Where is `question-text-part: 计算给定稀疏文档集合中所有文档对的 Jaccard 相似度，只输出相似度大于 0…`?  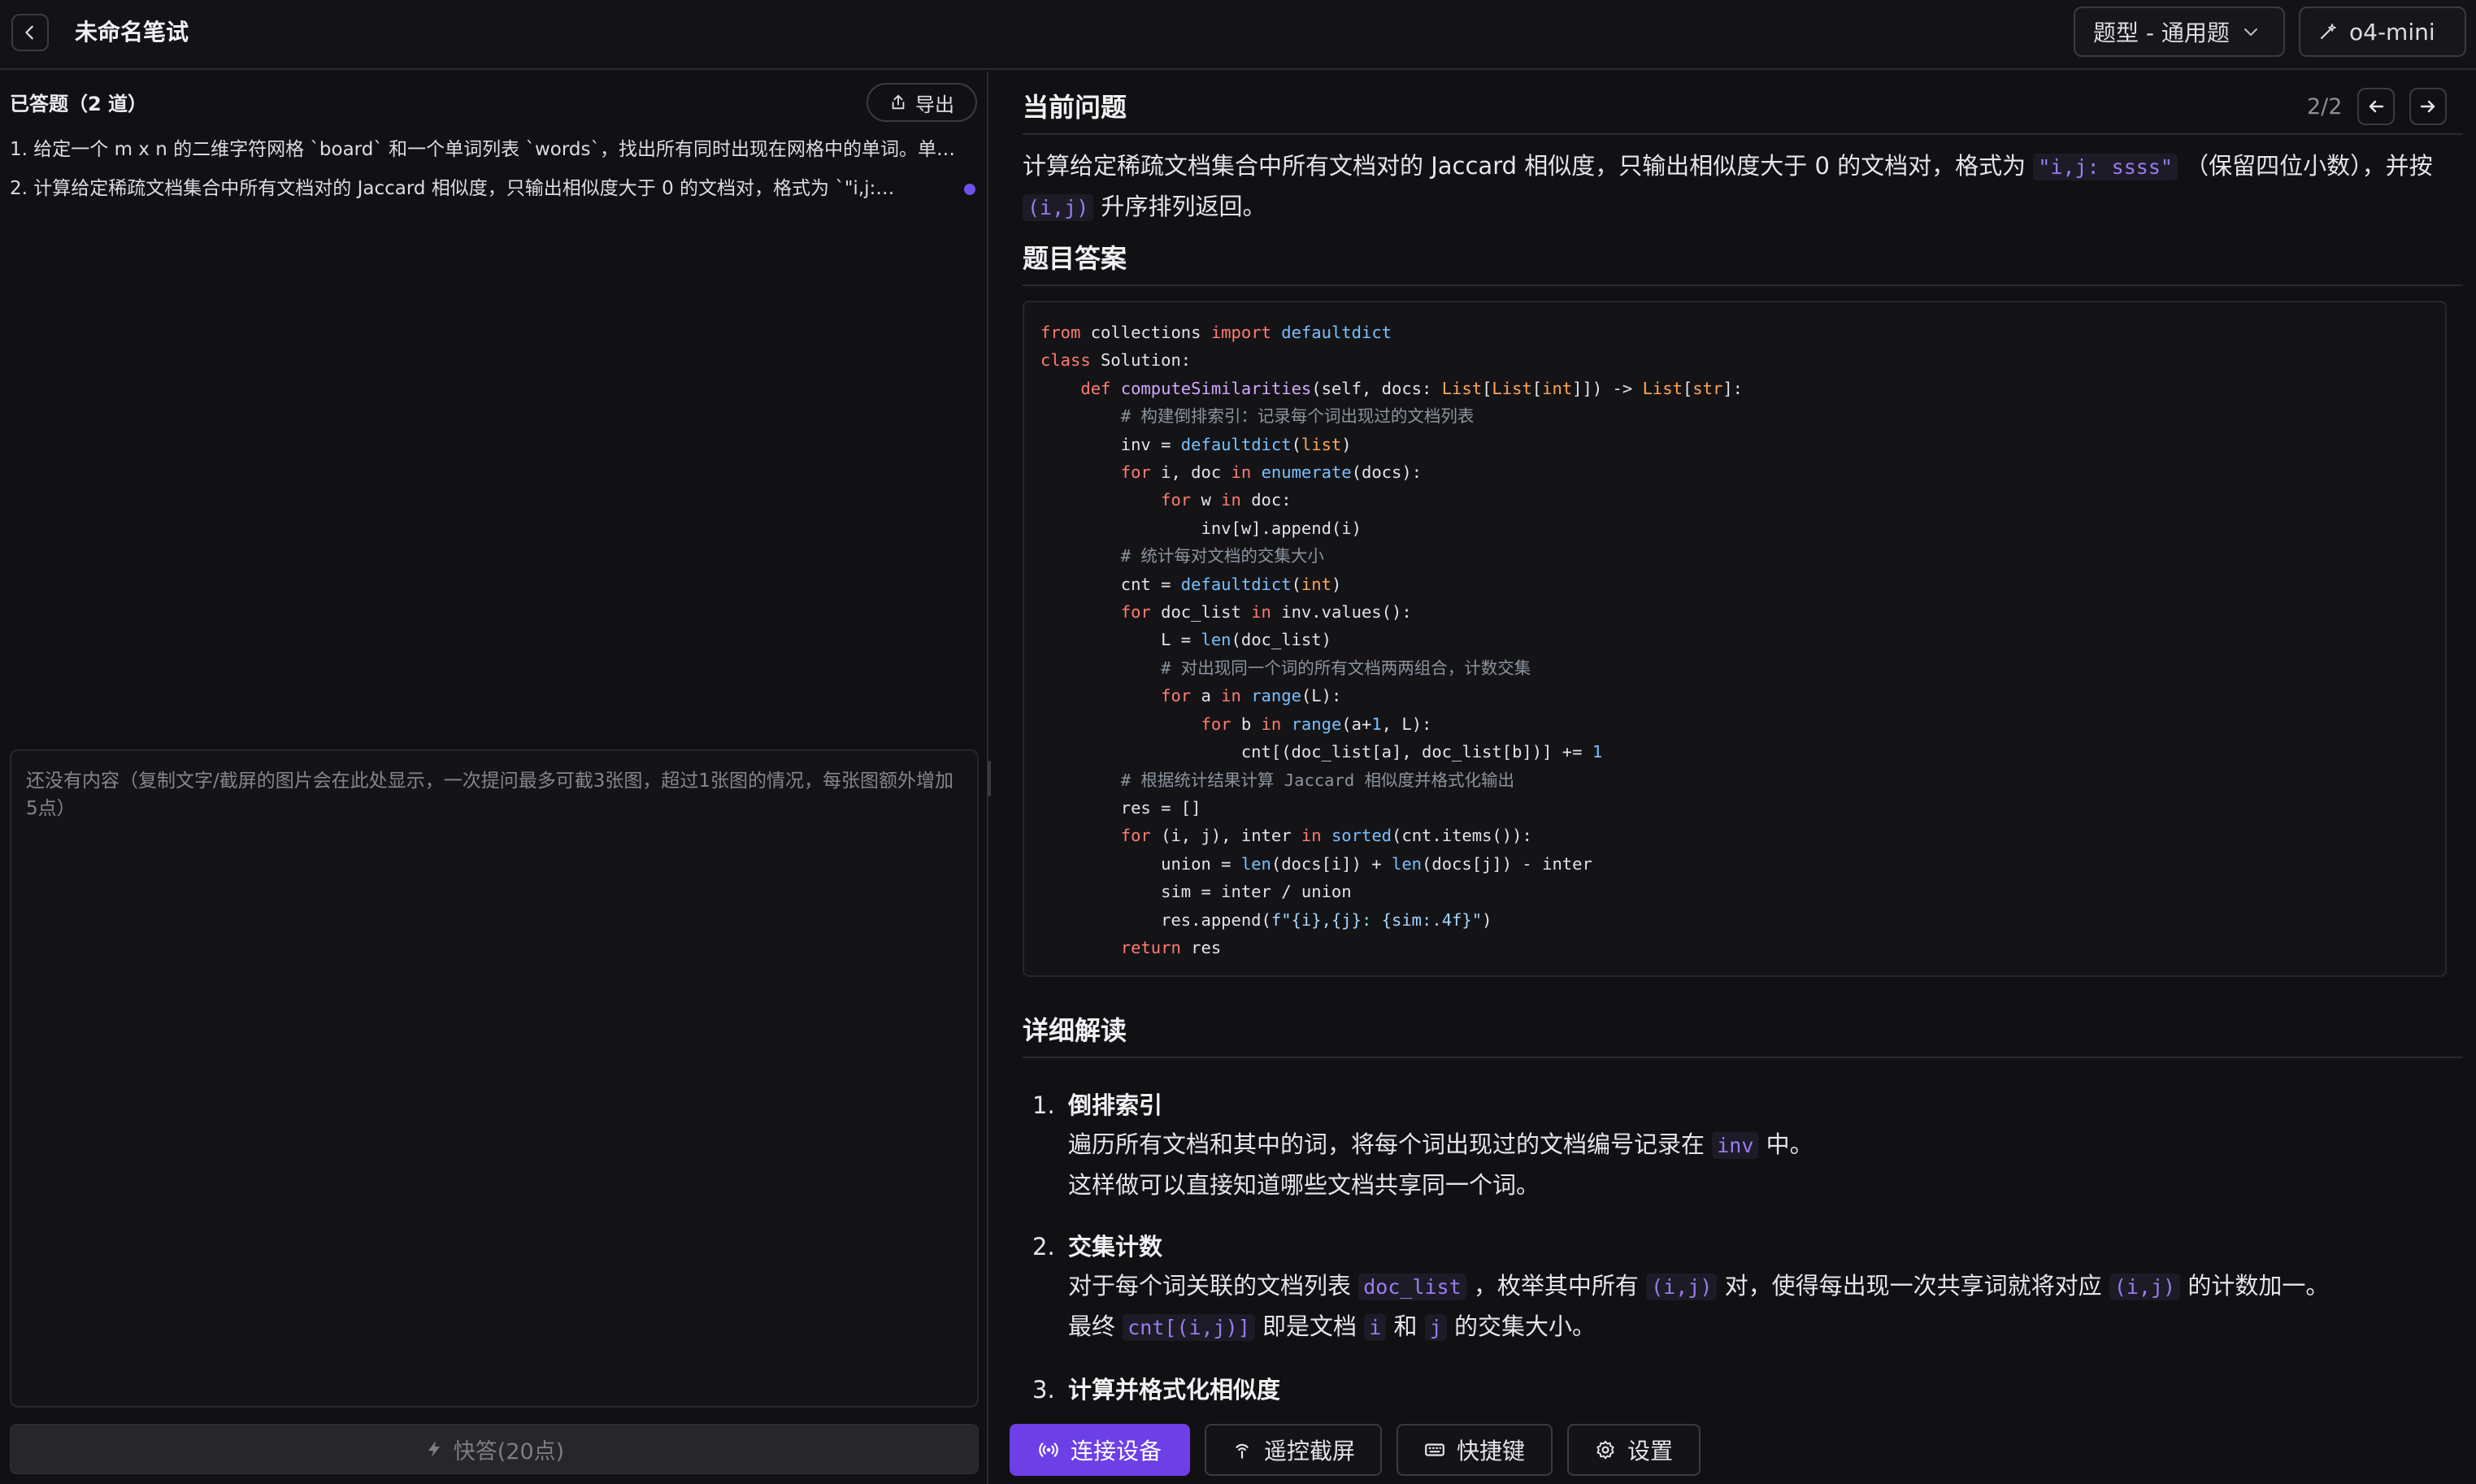 question-text-part: 计算给定稀疏文档集合中所有文档对的 Jaccard 相似度，只输出相似度大于 0… is located at coordinates (1524, 166).